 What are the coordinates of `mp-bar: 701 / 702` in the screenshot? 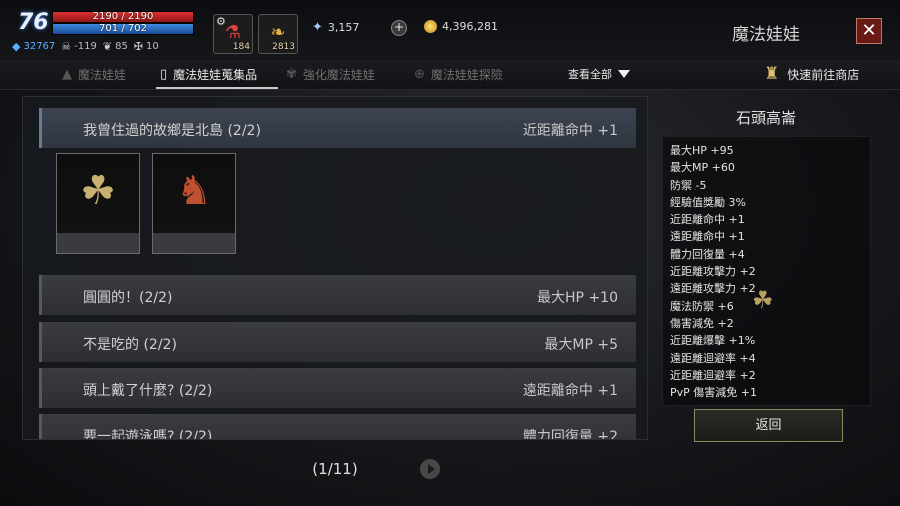 It's located at (123, 29).